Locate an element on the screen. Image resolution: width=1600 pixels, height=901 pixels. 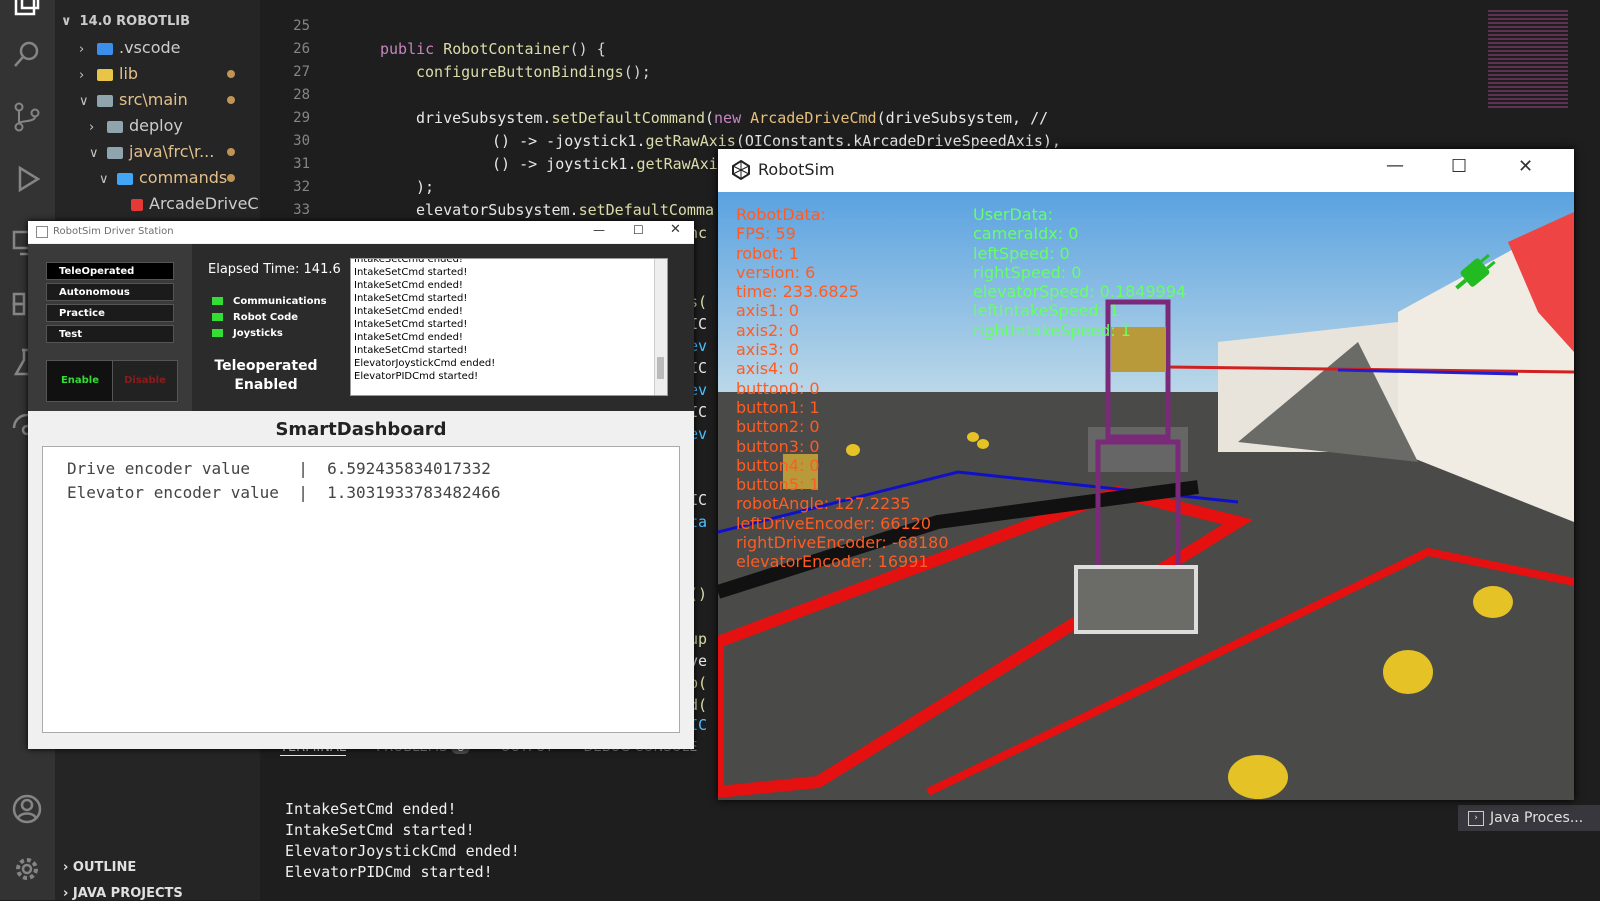
state-enabled: Enabled is located at coordinates (266, 385).